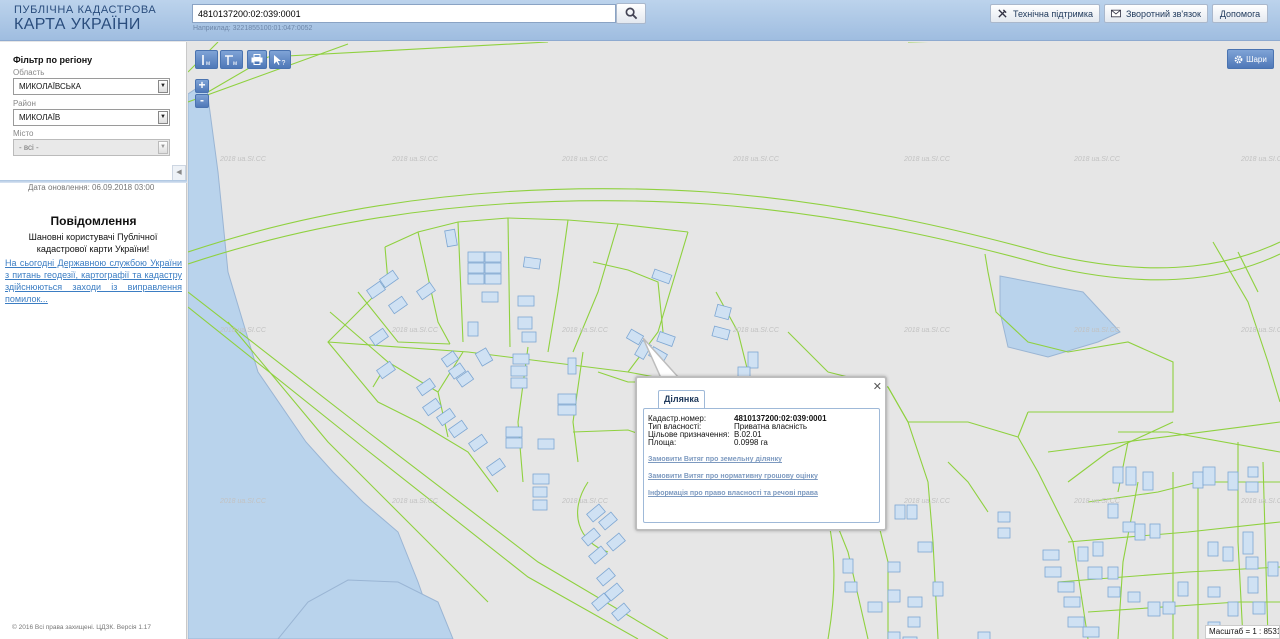  I want to click on layers-button: Шари, so click(1250, 59).